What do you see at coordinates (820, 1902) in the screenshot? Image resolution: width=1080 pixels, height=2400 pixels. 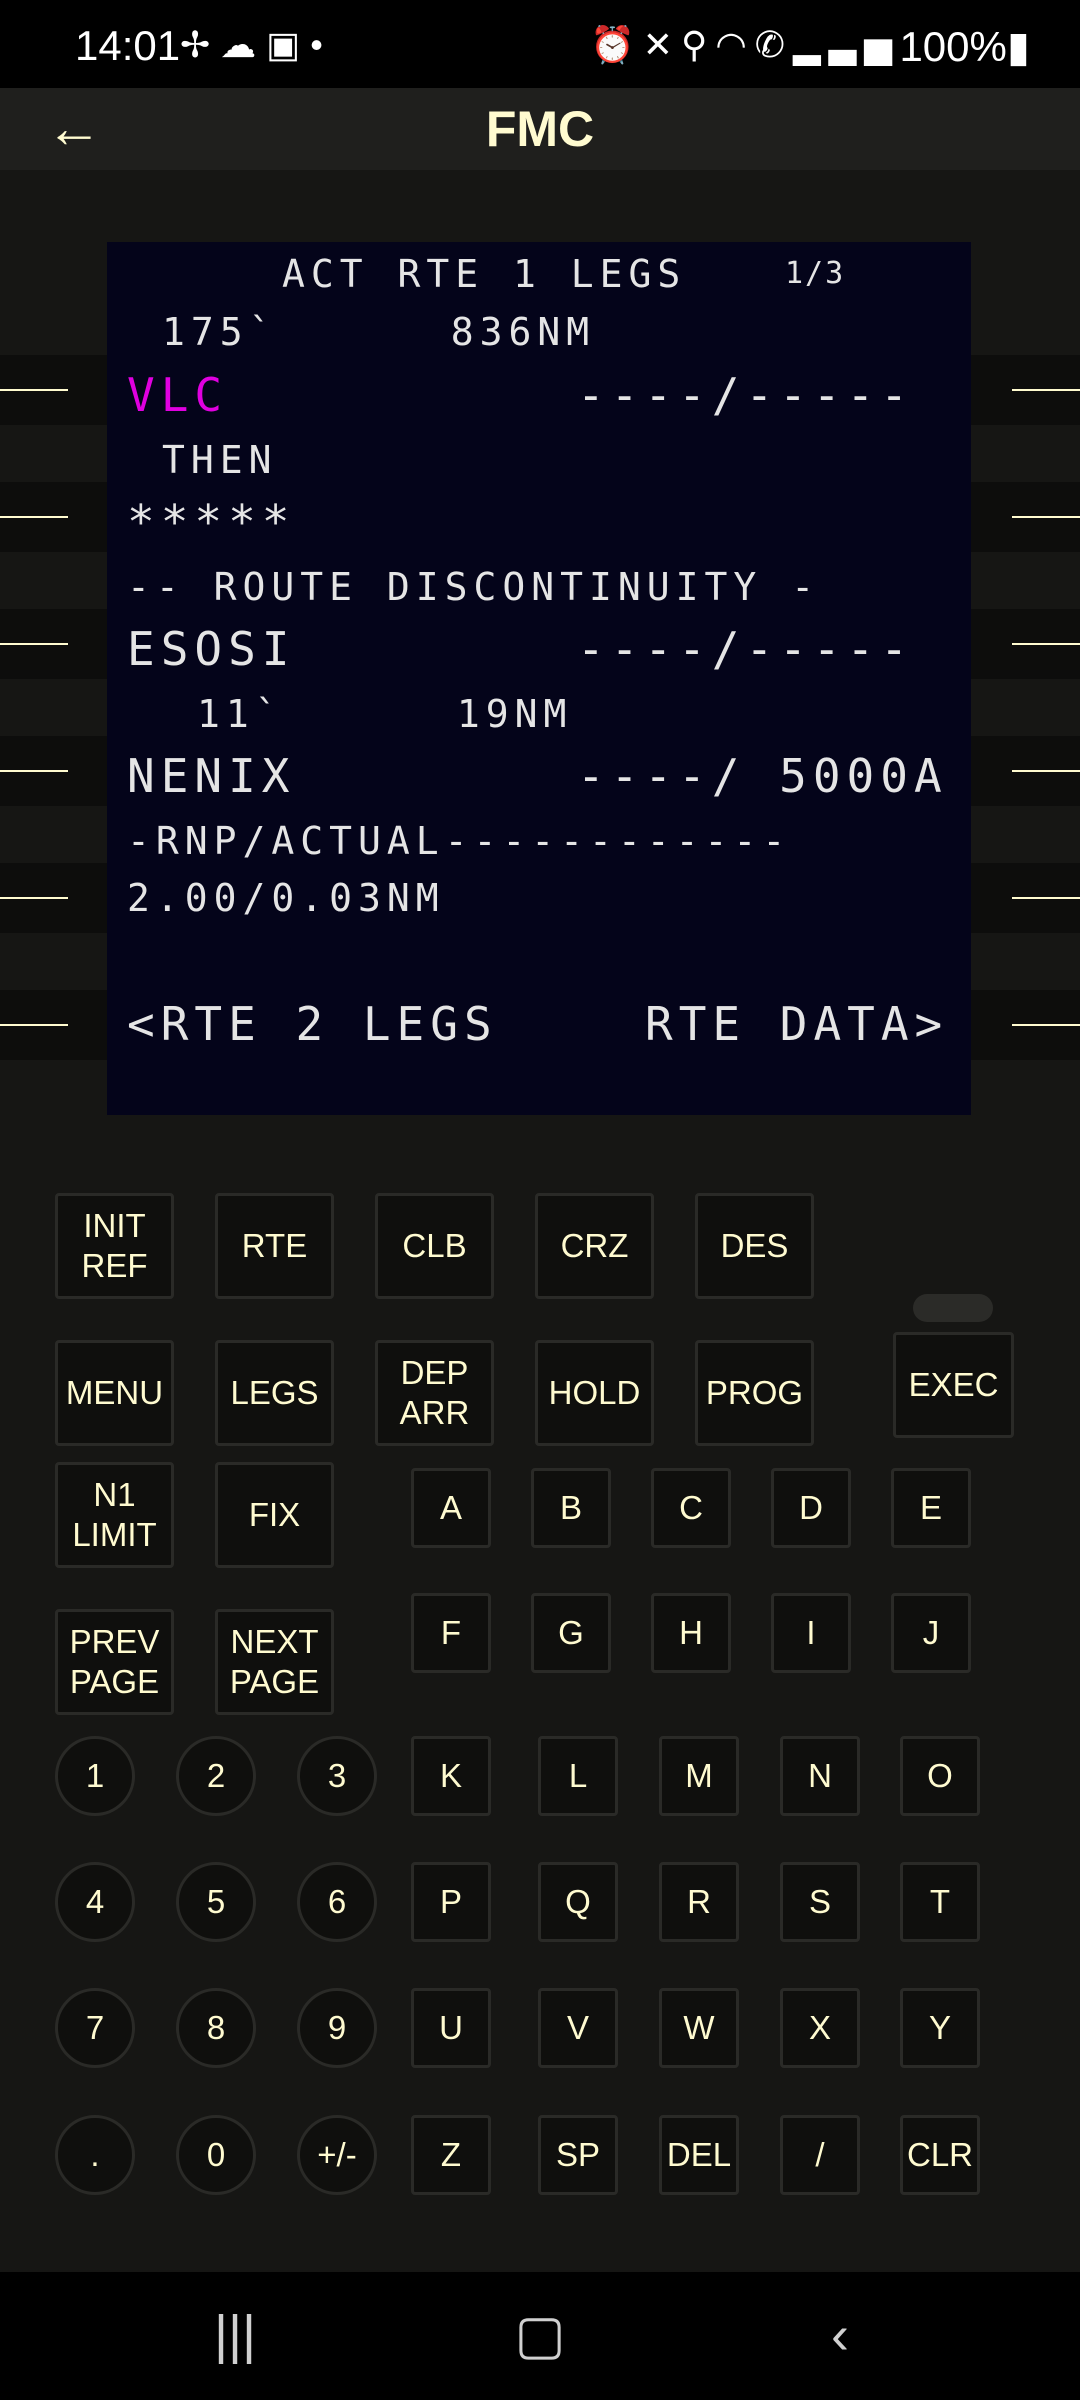 I see `key-s: S` at bounding box center [820, 1902].